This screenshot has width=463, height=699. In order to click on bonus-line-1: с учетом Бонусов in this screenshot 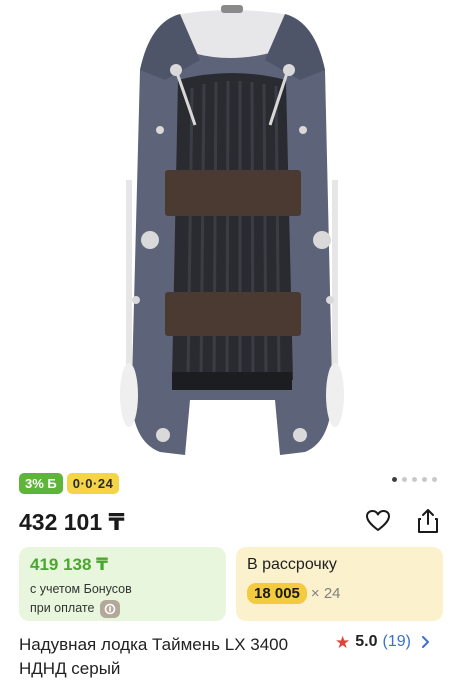, I will do `click(81, 589)`.